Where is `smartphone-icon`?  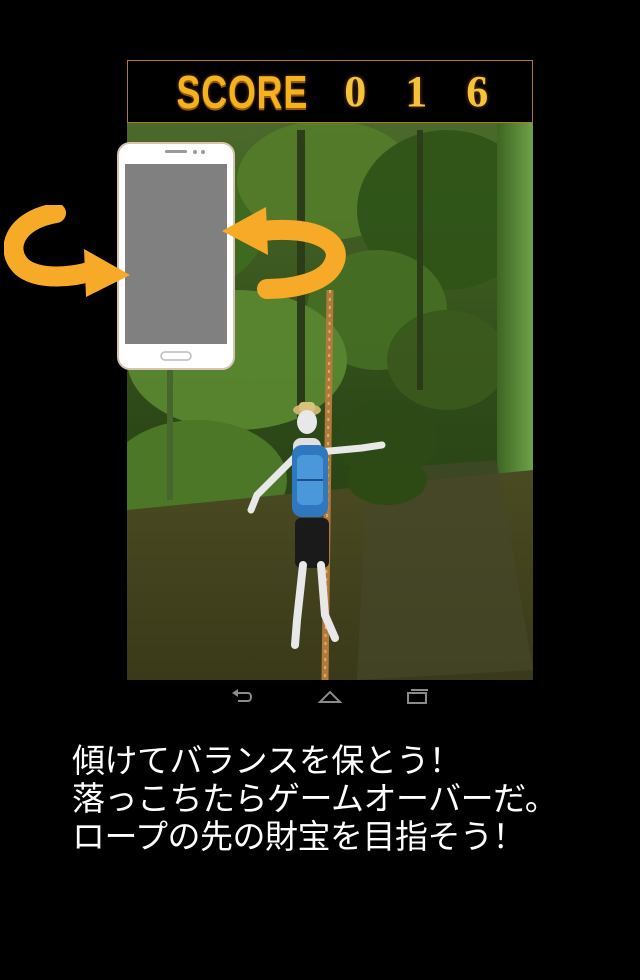
smartphone-icon is located at coordinates (176, 256).